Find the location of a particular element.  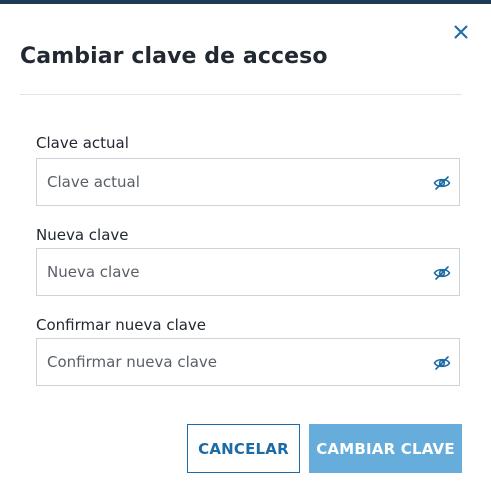

new-password-field is located at coordinates (248, 272).